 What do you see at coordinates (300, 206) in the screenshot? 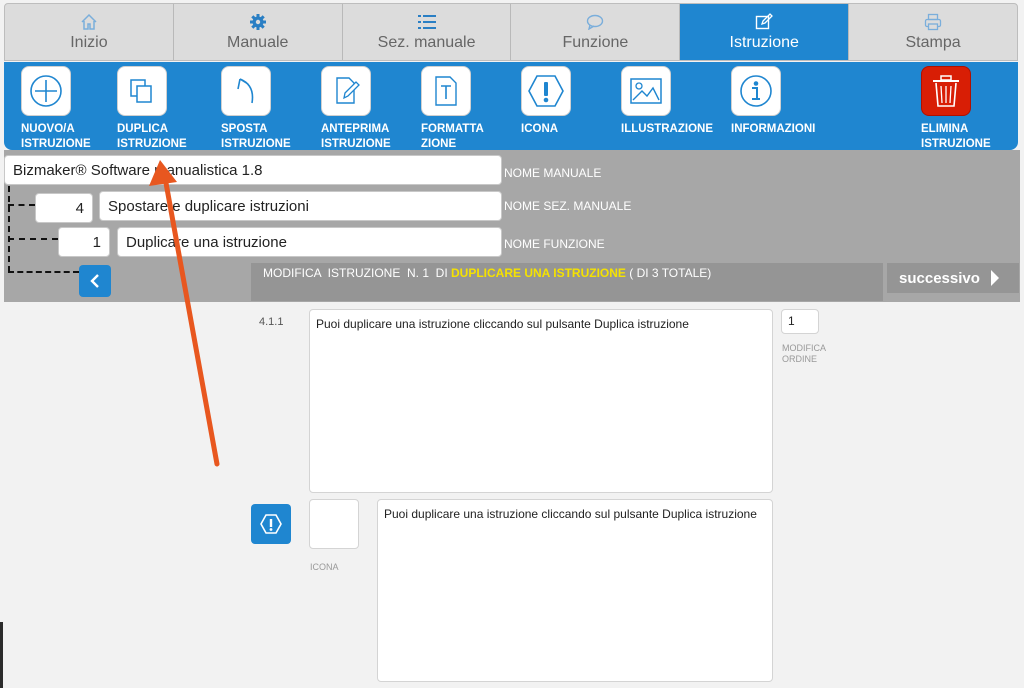
I see `section-name-field: Spostare e duplicare istruzioni` at bounding box center [300, 206].